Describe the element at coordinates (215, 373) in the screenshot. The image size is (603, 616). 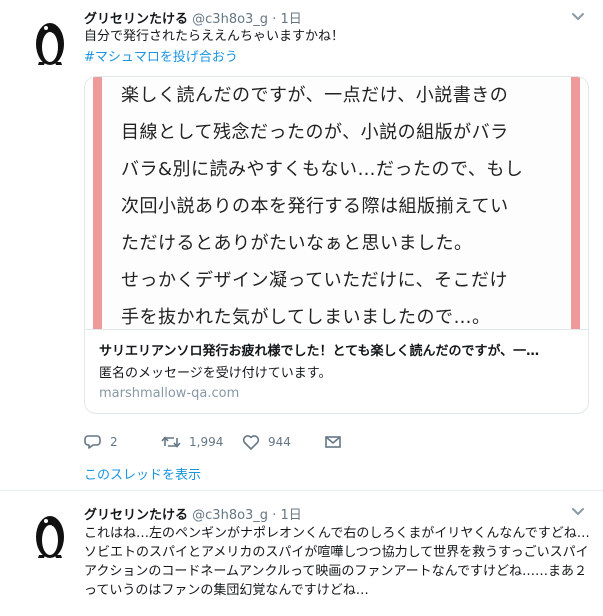
I see `card-description: 匿名のメッセージを受け付けています。` at that location.